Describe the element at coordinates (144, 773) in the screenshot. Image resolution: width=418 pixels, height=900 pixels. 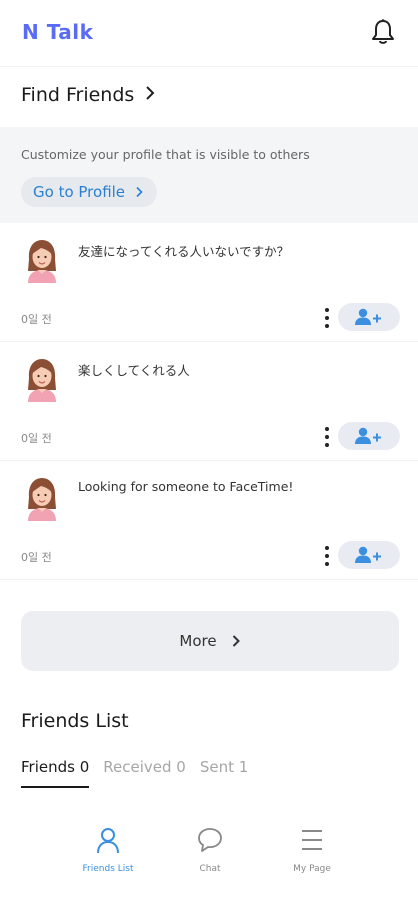
I see `tab-received: Received 0` at that location.